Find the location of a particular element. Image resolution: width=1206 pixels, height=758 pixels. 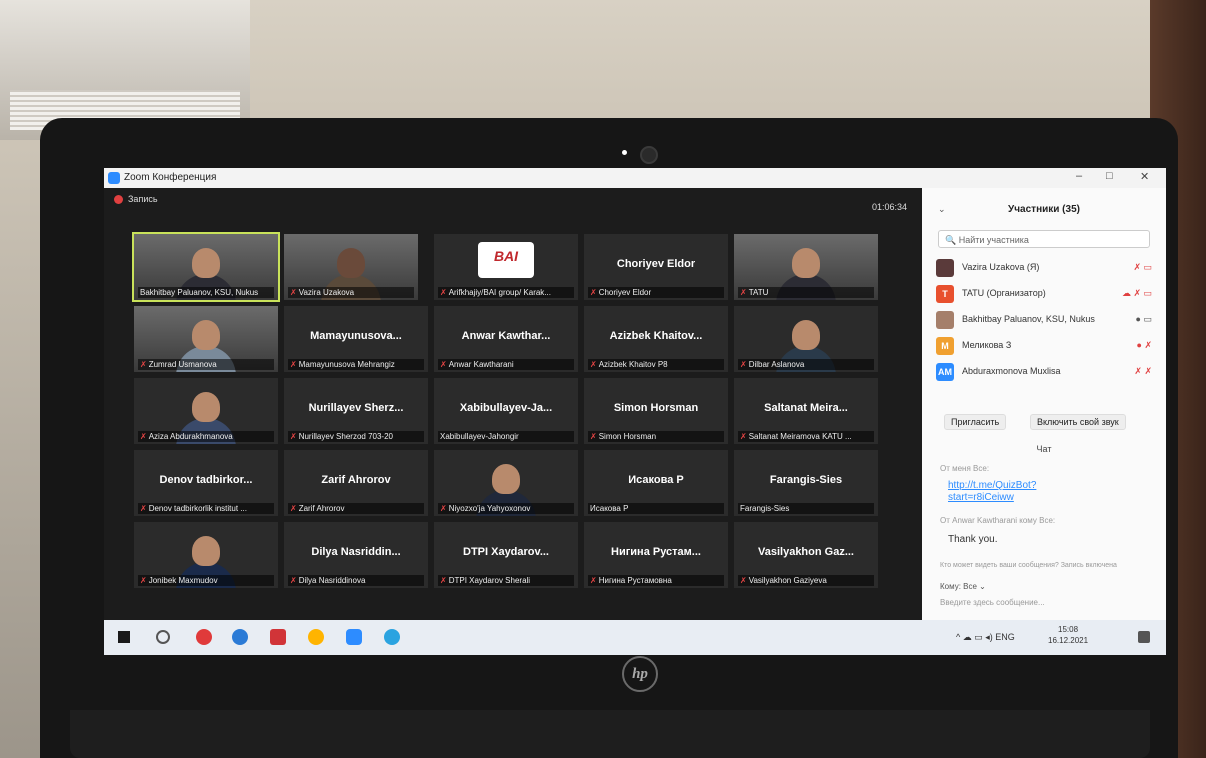

video-tile: ✗ Jonibek Maxmudov is located at coordinates (206, 555).